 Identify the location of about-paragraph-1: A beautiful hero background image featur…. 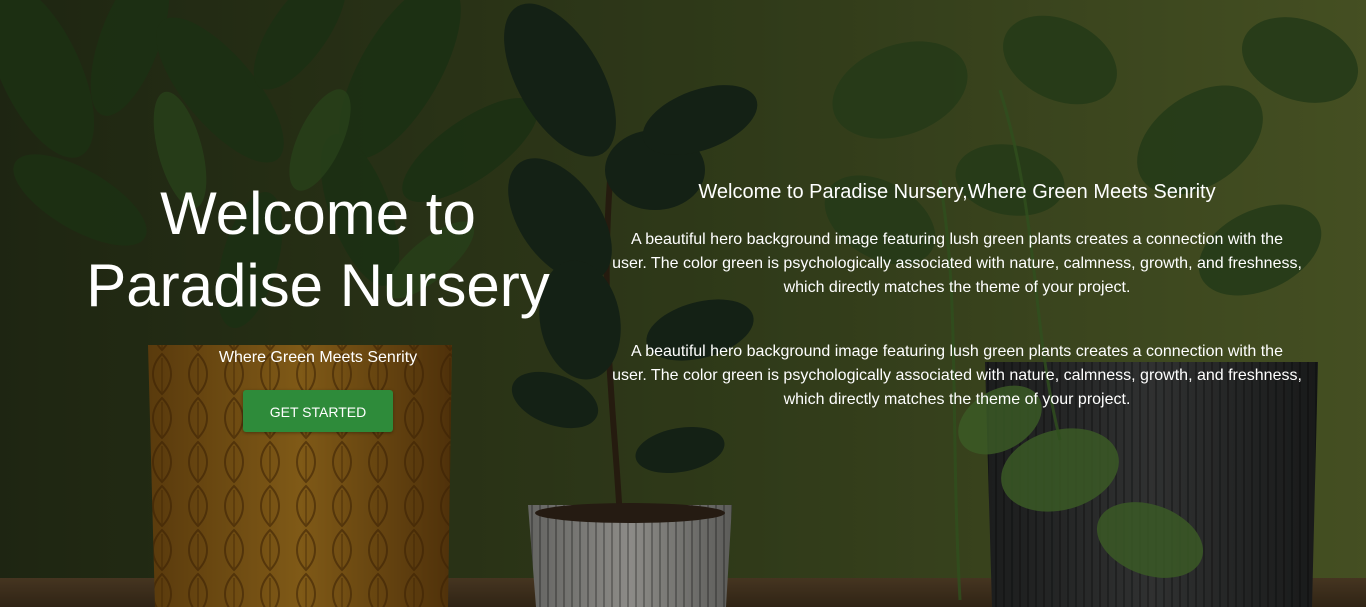
(957, 263).